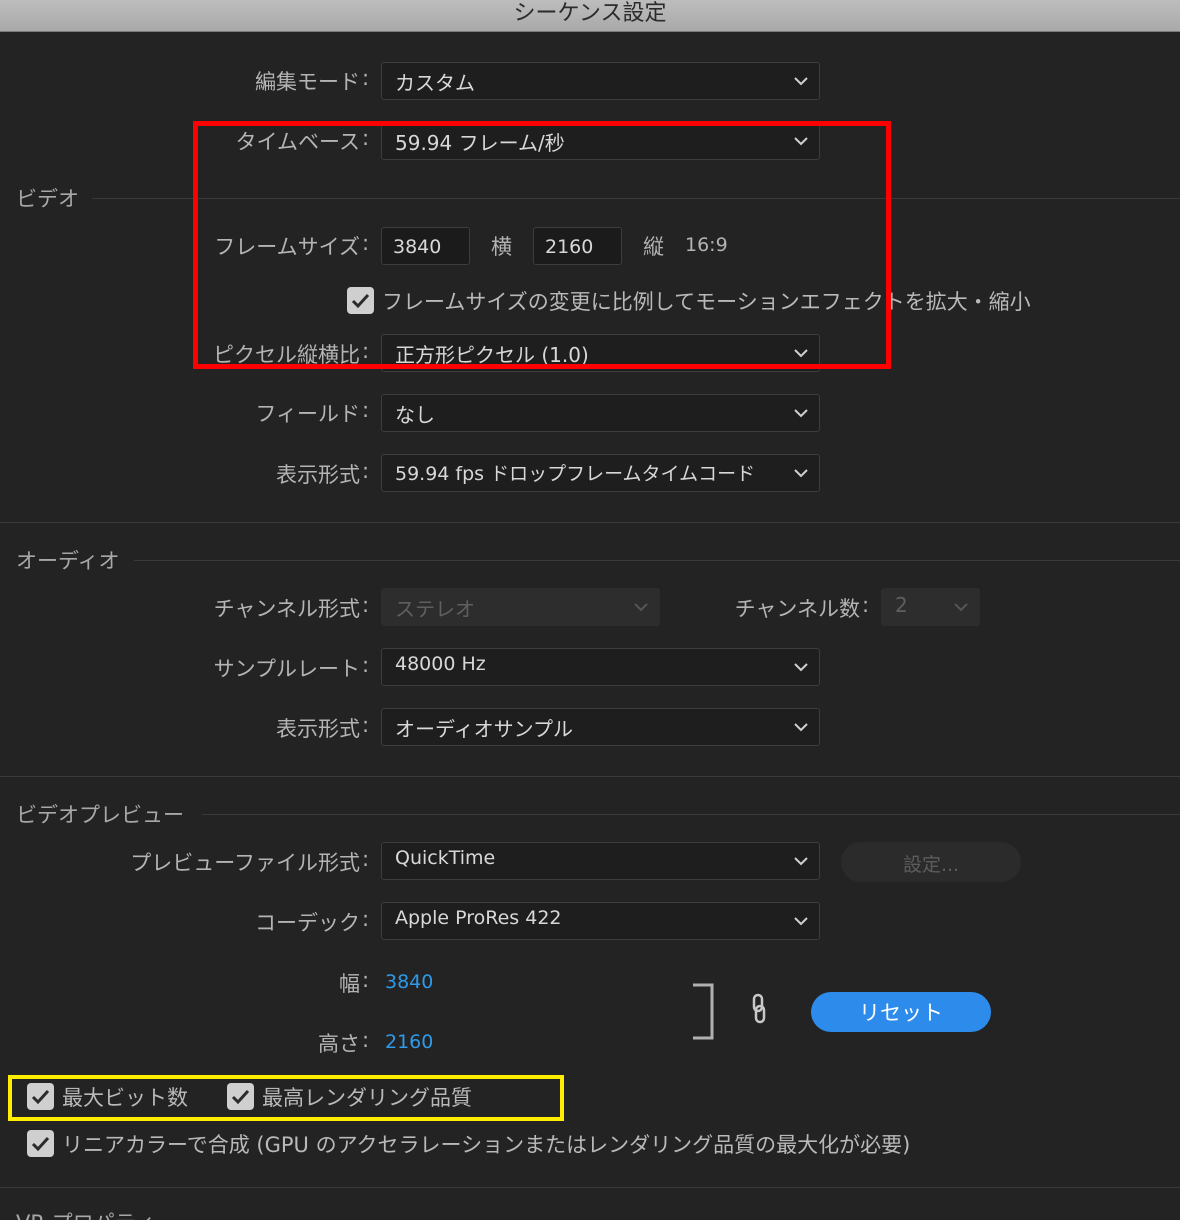  What do you see at coordinates (318, 729) in the screenshot?
I see `audio-display-format-label: 表示形式` at bounding box center [318, 729].